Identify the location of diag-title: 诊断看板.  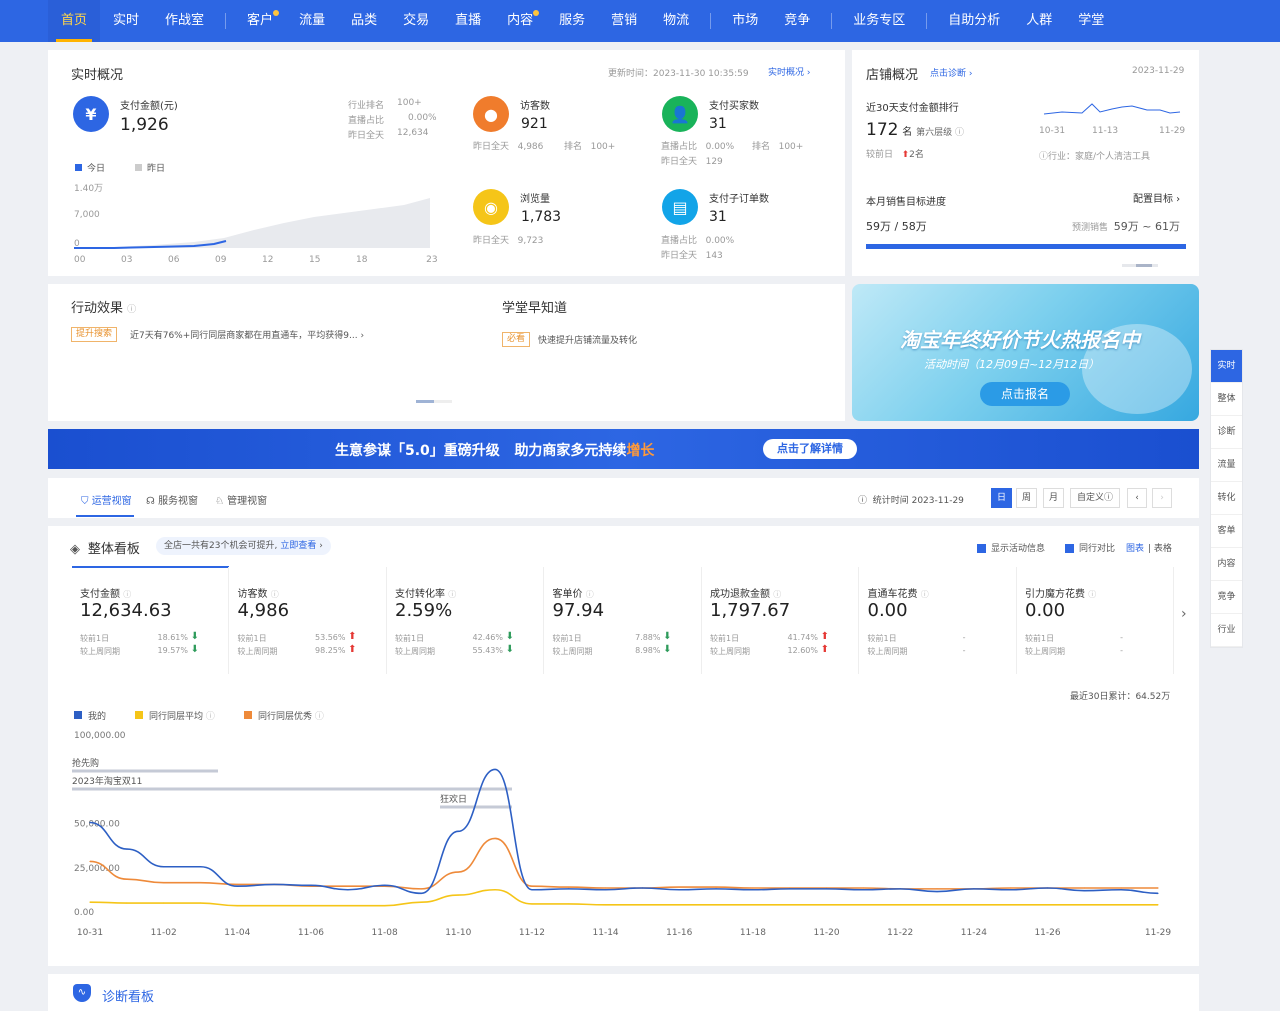
(128, 997).